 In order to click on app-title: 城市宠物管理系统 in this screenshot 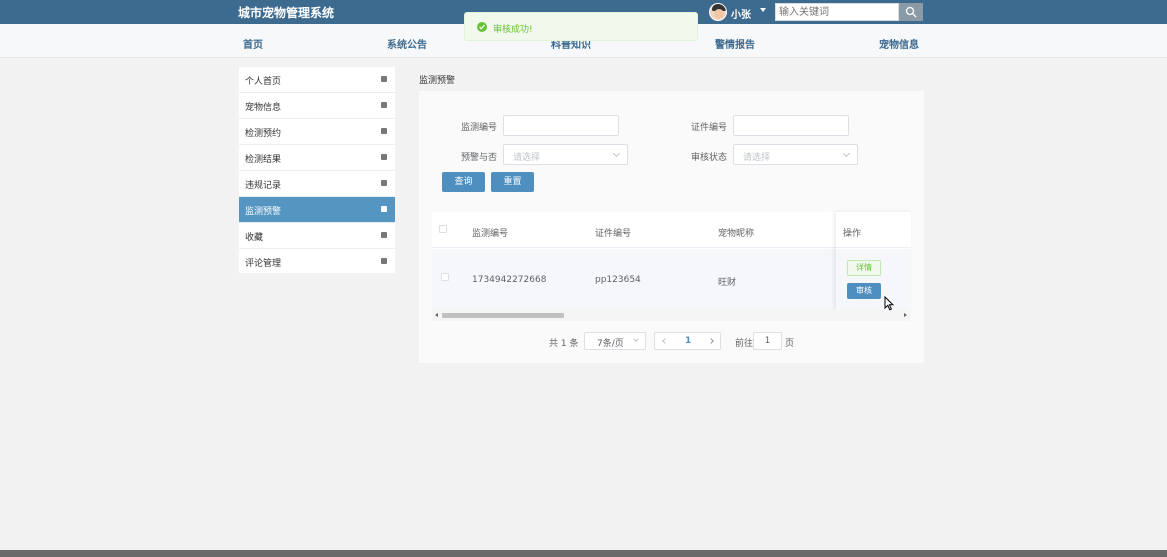, I will do `click(286, 13)`.